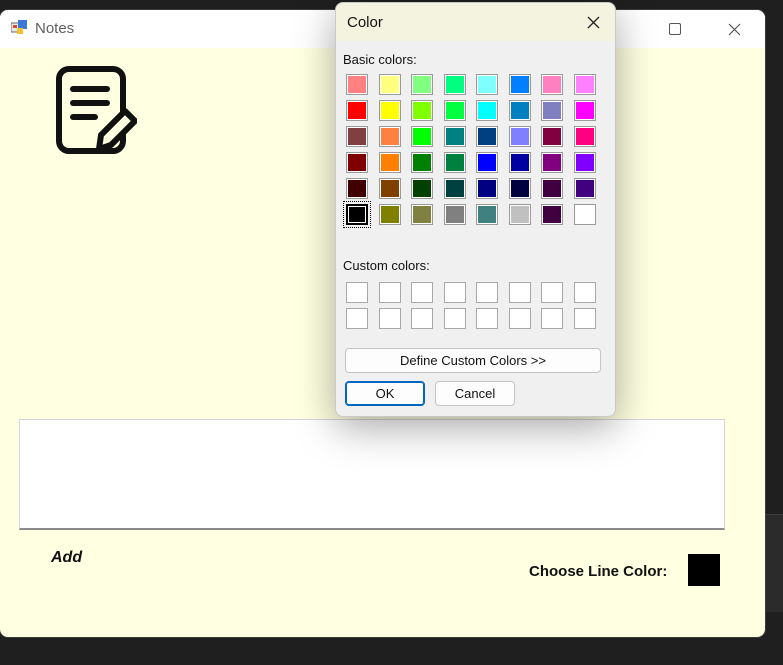 The width and height of the screenshot is (783, 665). Describe the element at coordinates (471, 305) in the screenshot. I see `custom-colors-grid` at that location.